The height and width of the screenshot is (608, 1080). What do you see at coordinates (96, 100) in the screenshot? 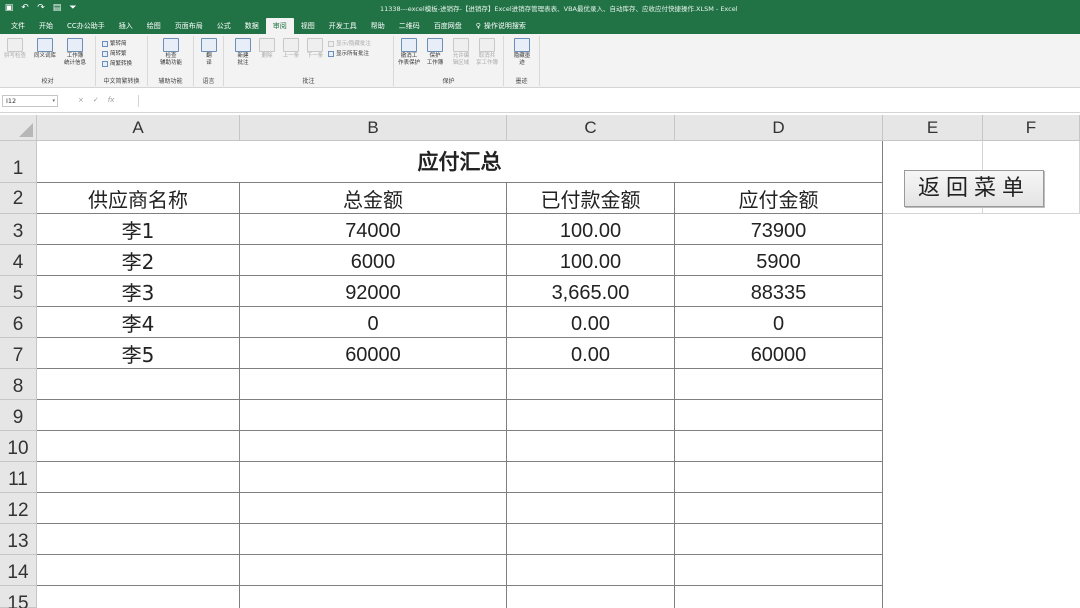
I see `enter-icon: ✓` at bounding box center [96, 100].